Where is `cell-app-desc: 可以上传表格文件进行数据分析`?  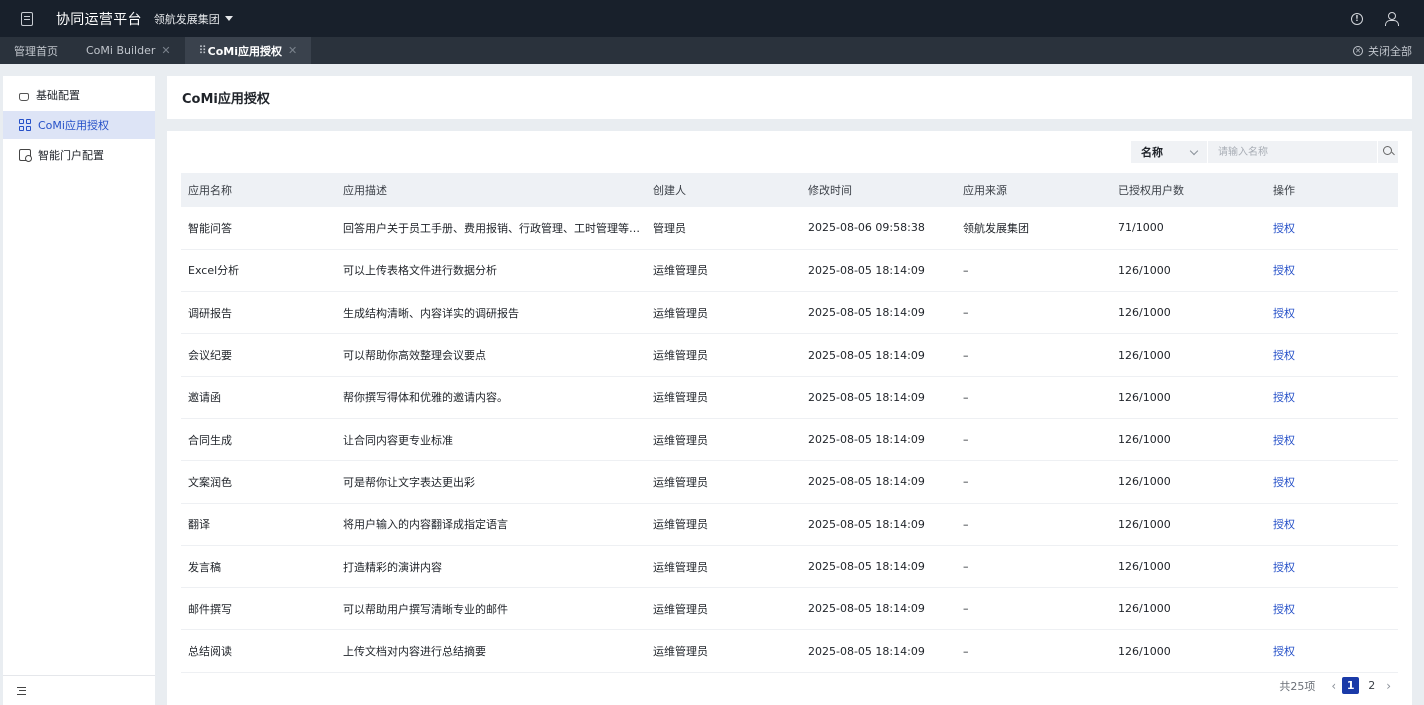 cell-app-desc: 可以上传表格文件进行数据分析 is located at coordinates (491, 271).